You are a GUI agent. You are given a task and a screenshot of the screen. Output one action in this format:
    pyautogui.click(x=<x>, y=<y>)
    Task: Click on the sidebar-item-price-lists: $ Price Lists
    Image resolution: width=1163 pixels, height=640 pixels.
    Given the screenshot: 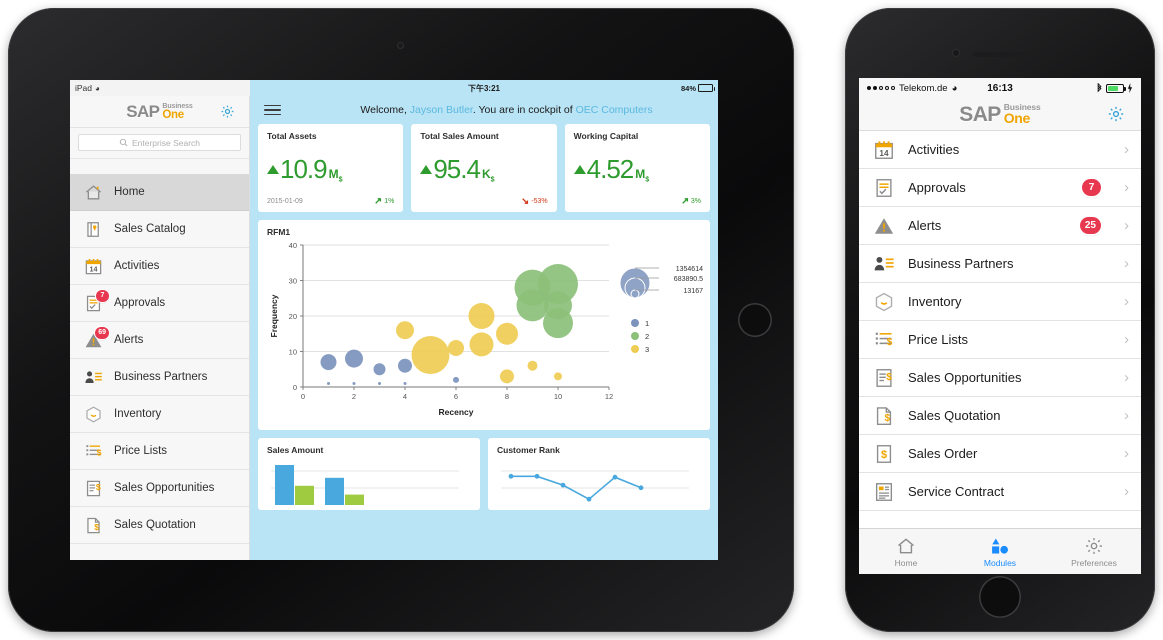 What is the action you would take?
    pyautogui.click(x=159, y=451)
    